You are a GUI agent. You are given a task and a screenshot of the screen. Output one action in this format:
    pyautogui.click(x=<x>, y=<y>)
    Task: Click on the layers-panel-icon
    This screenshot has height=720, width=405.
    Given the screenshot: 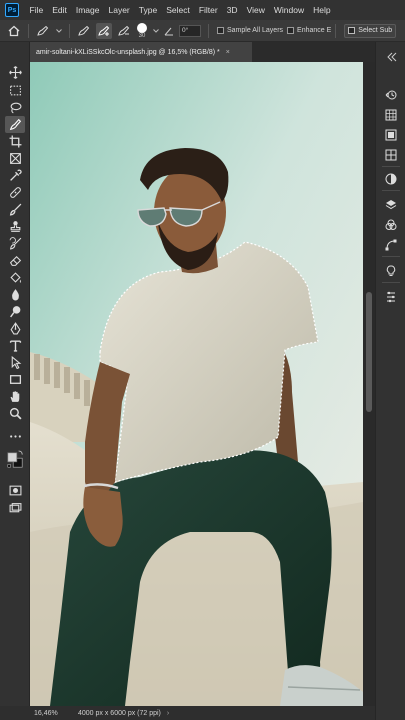 What is the action you would take?
    pyautogui.click(x=391, y=205)
    